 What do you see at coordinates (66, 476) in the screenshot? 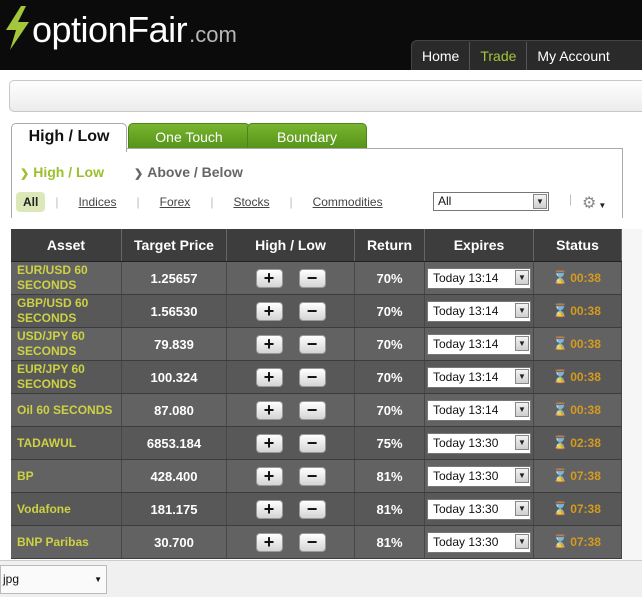
I see `asset-name: BP` at bounding box center [66, 476].